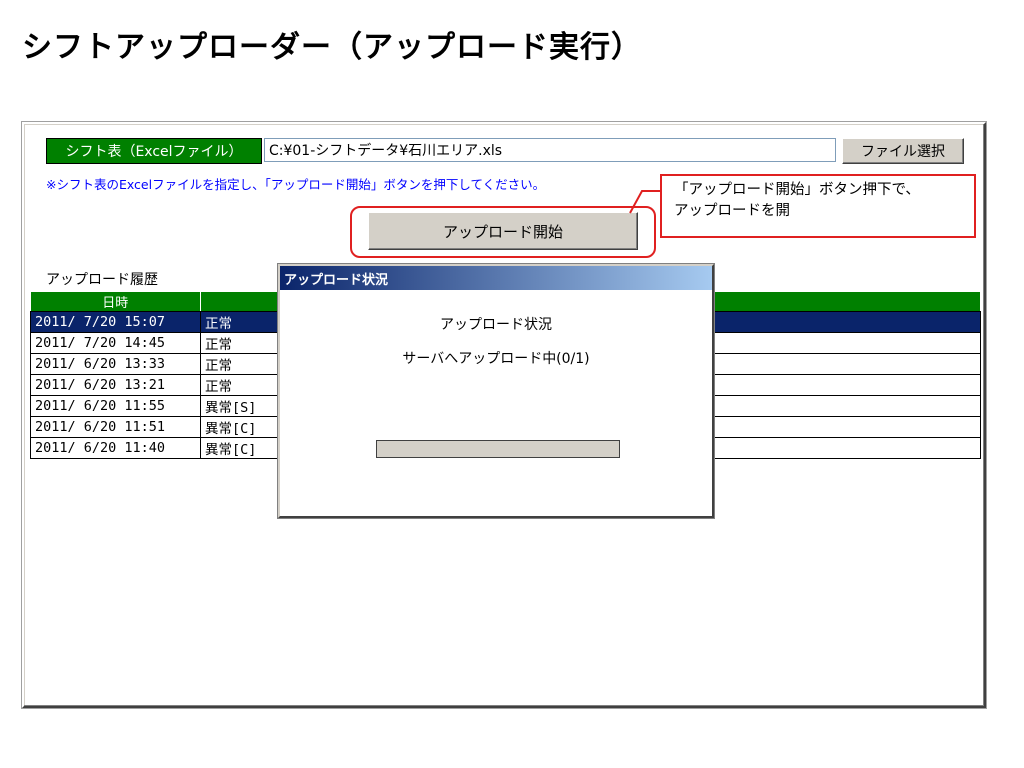 The image size is (1024, 768). What do you see at coordinates (496, 391) in the screenshot?
I see `upload-status-dialog: アップロード状況 アップロード状況 サーバへアップロード中(0/1)` at bounding box center [496, 391].